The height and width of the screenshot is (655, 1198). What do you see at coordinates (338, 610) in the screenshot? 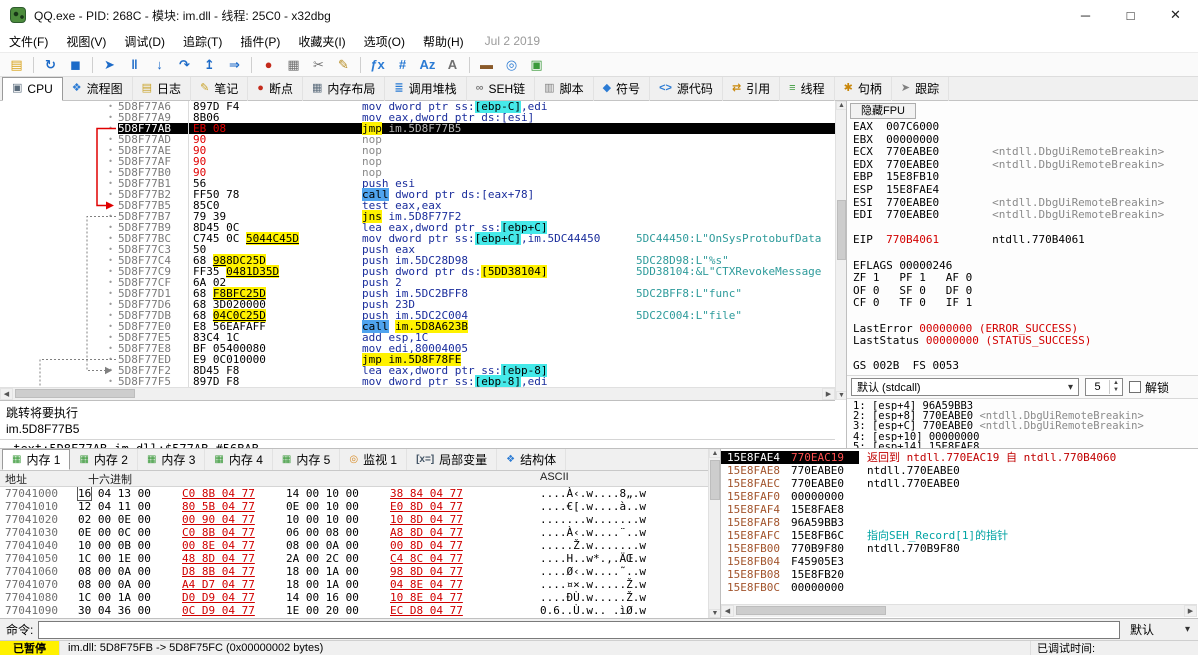
I see `dump-bytes-group: 1E 00 20 00` at bounding box center [338, 610].